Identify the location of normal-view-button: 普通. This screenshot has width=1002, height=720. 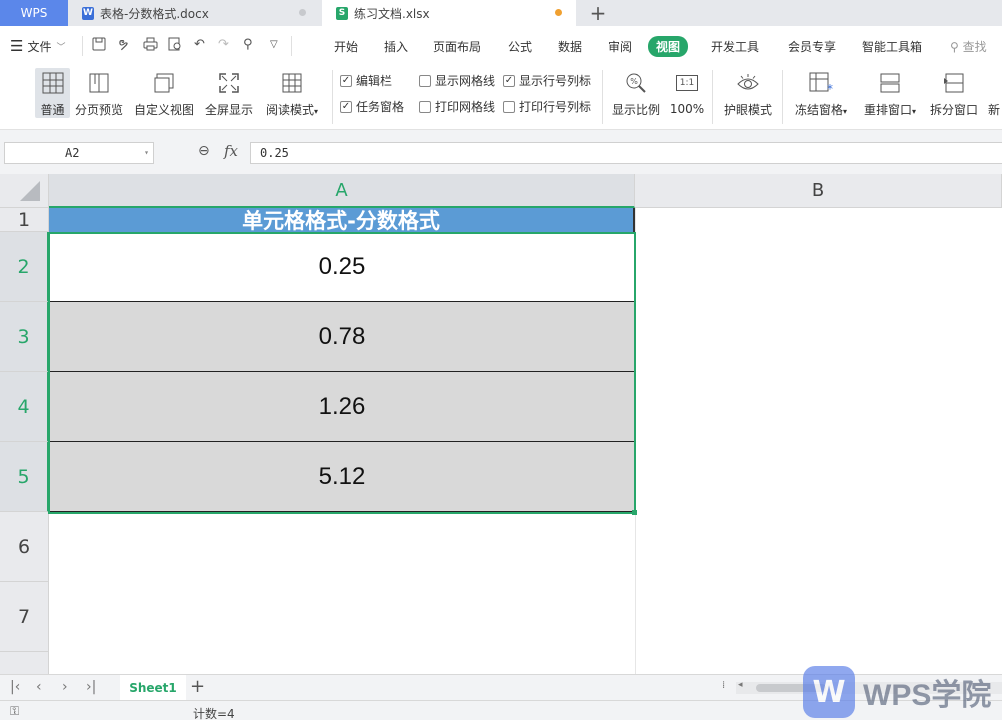
(52, 93).